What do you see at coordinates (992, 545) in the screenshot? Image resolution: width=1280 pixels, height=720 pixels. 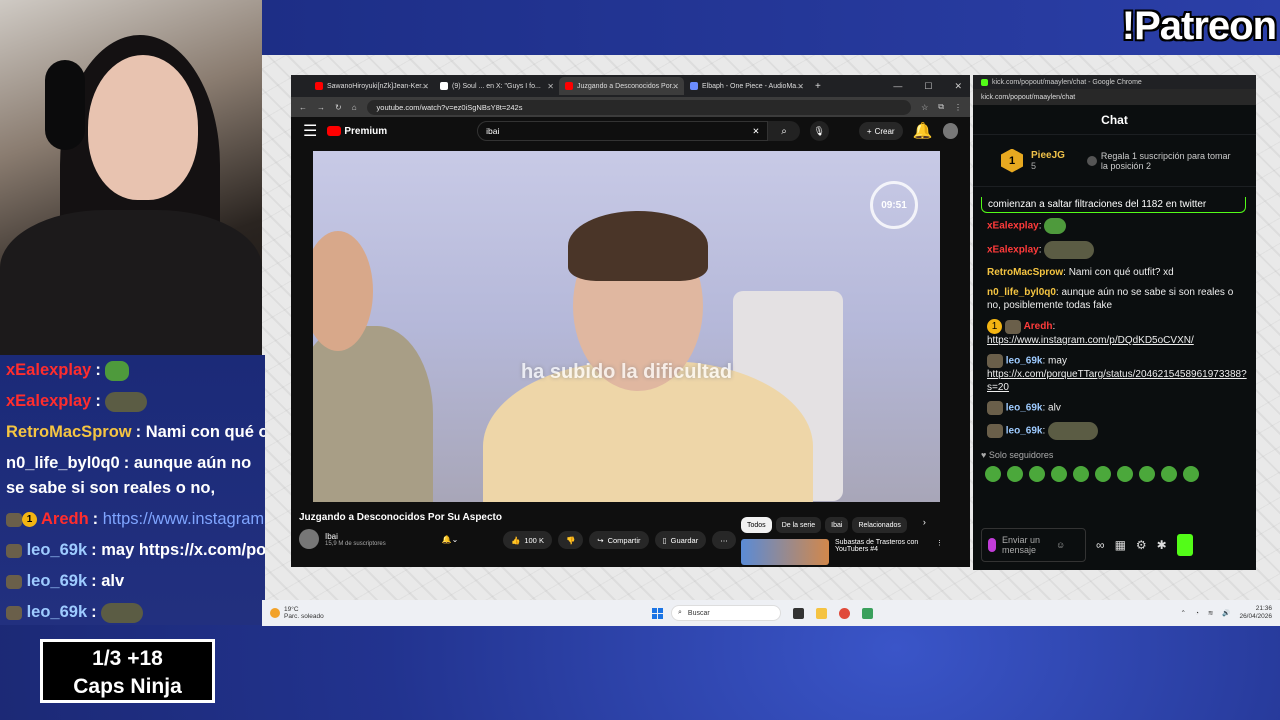 I see `mic-icon` at bounding box center [992, 545].